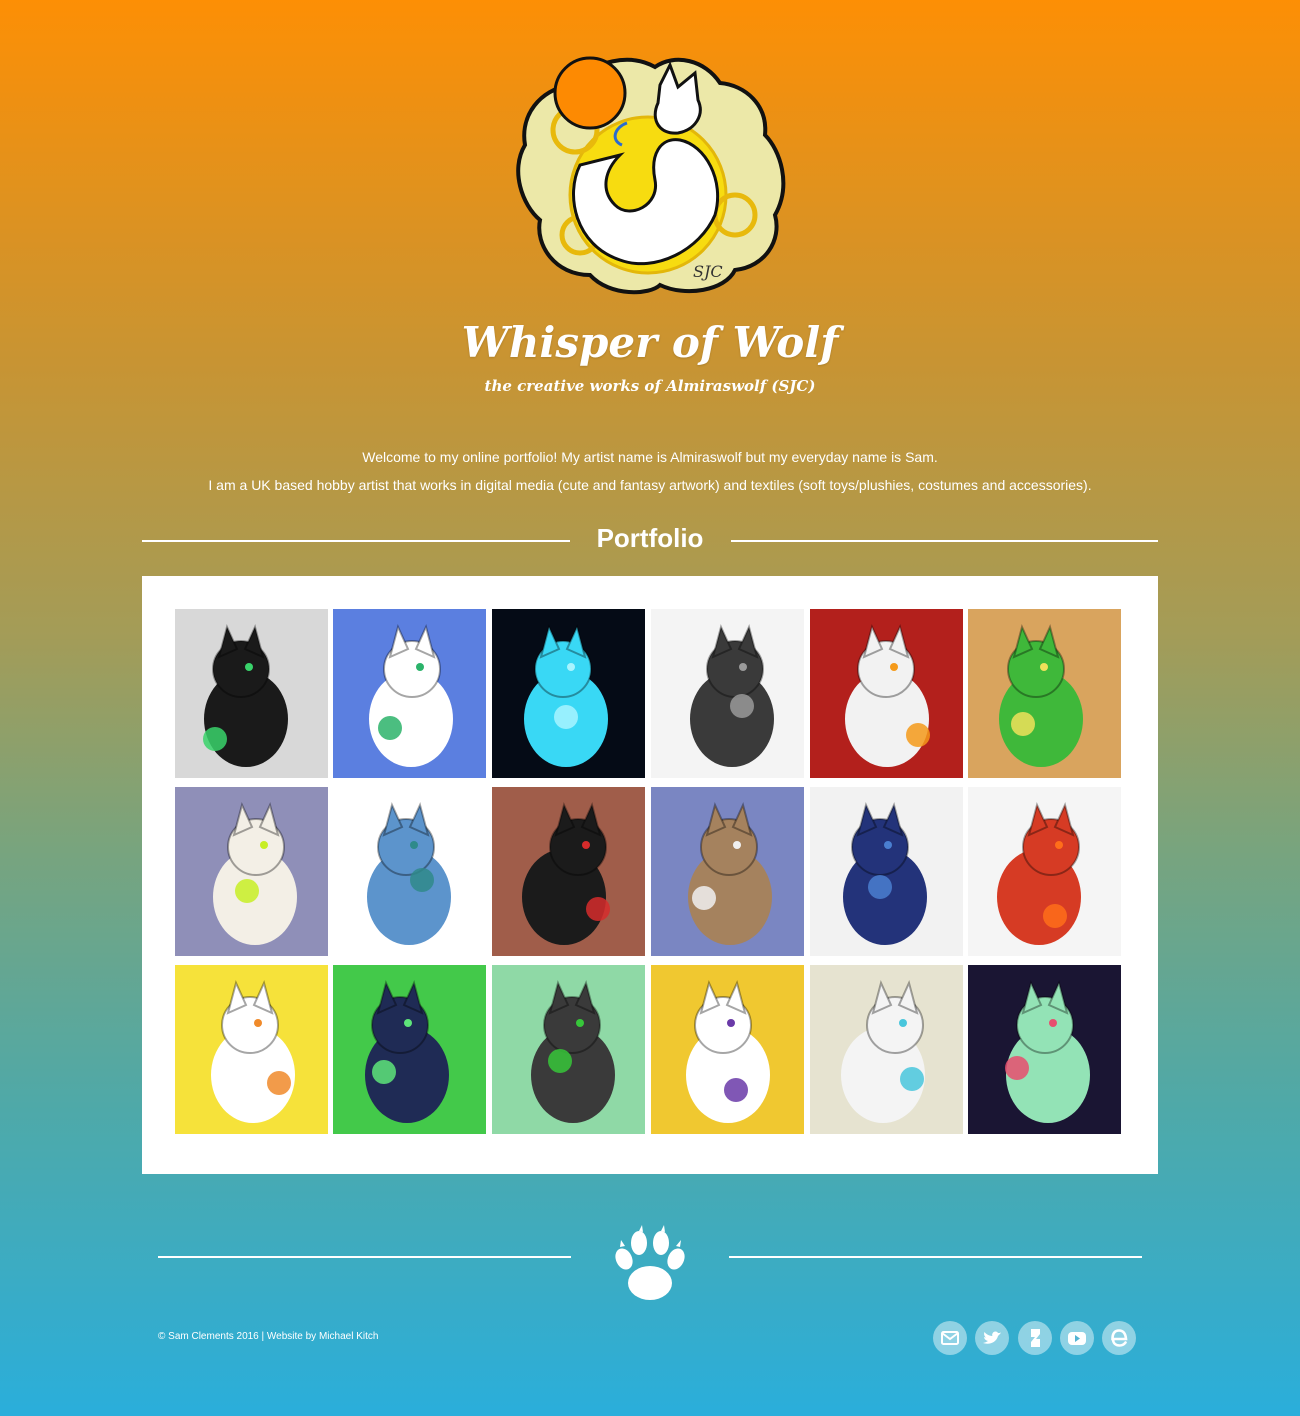 This screenshot has height=1416, width=1300. I want to click on portfolio-item-plush-antlers-collage, so click(727, 871).